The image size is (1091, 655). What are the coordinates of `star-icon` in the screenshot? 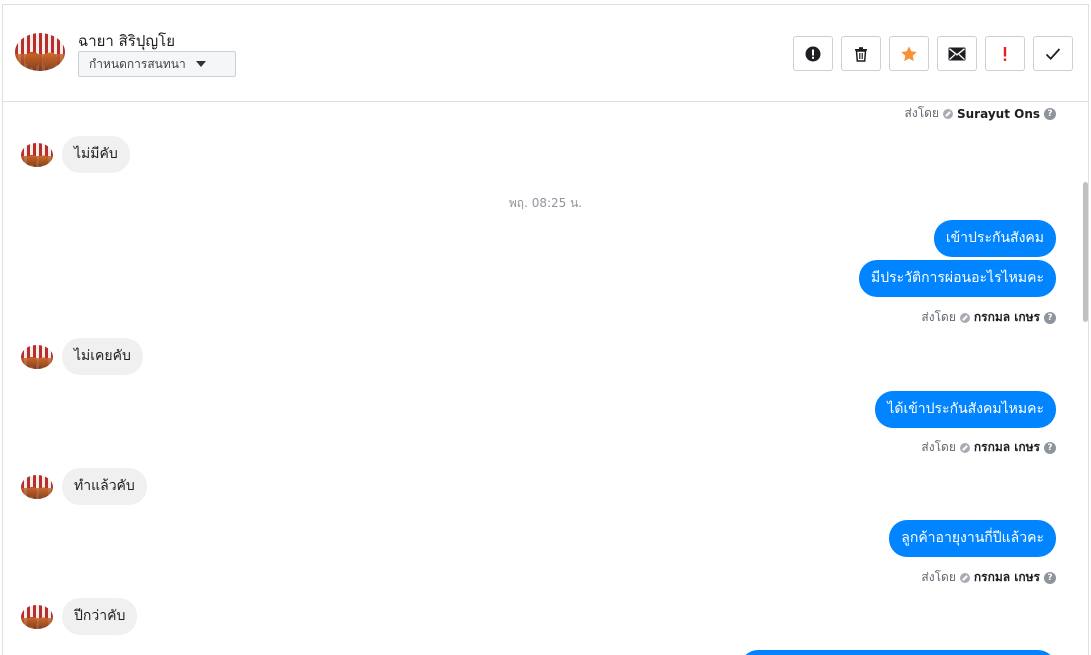 It's located at (909, 53).